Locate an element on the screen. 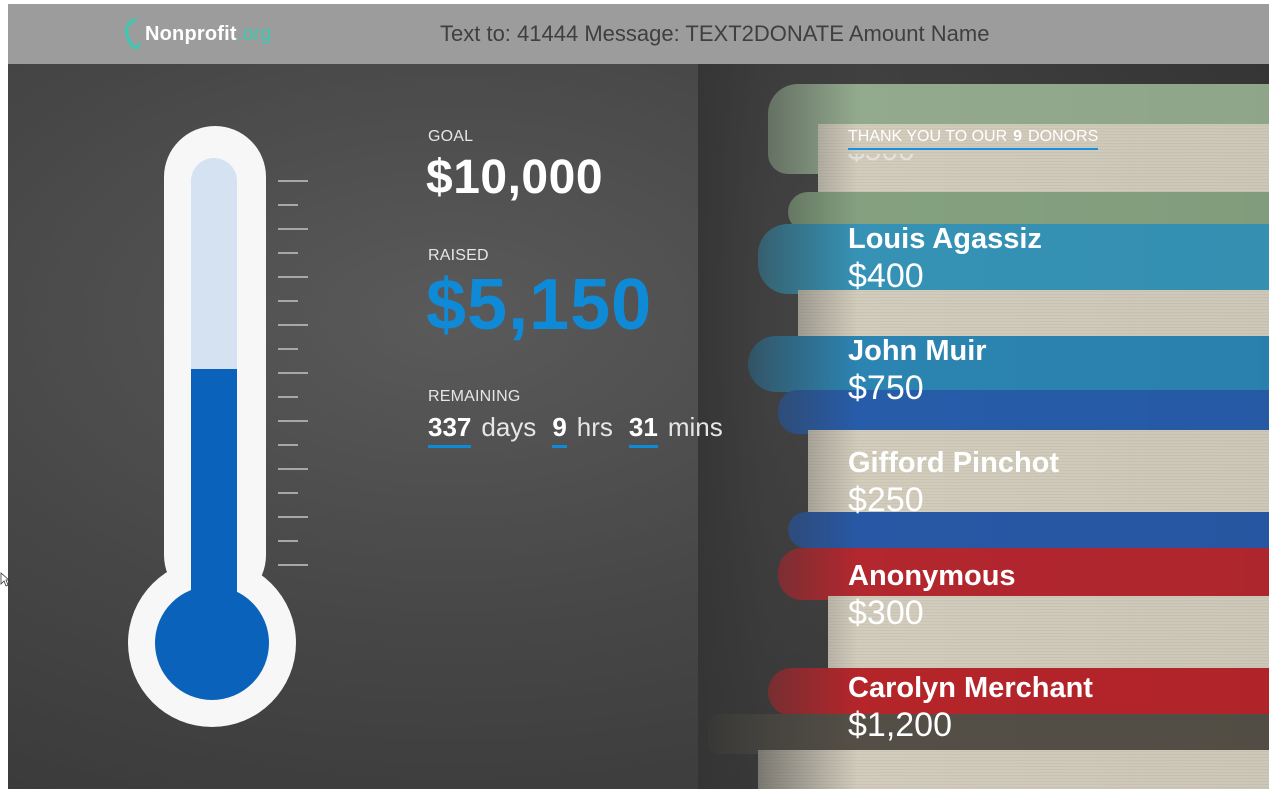 Image resolution: width=1269 pixels, height=789 pixels. thanks-suffix: DONORS is located at coordinates (1063, 136).